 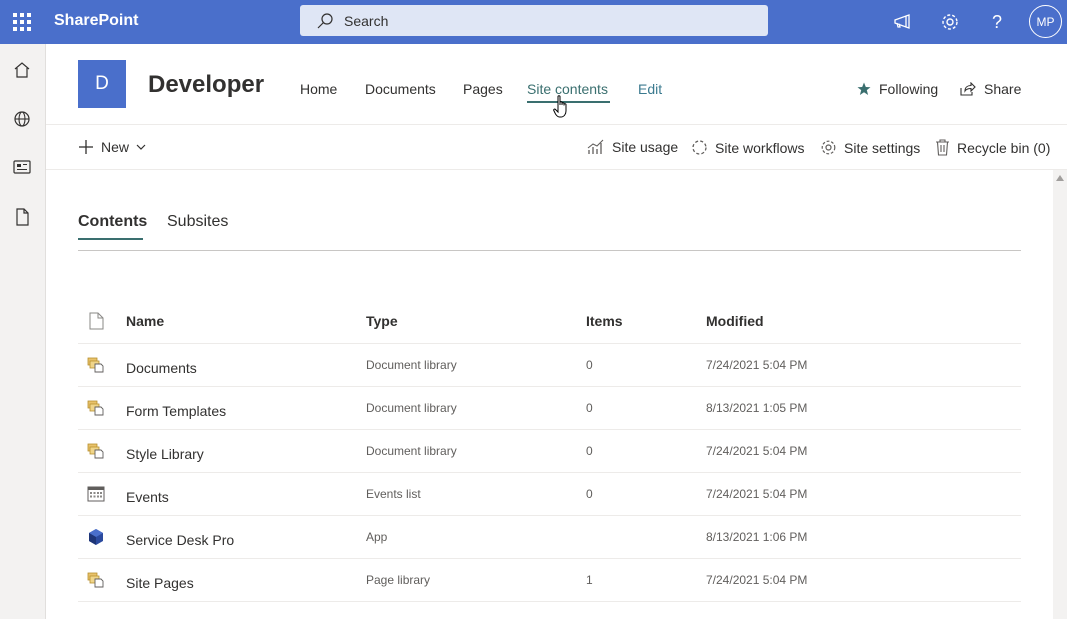 What do you see at coordinates (147, 497) in the screenshot?
I see `item-name-link: Events` at bounding box center [147, 497].